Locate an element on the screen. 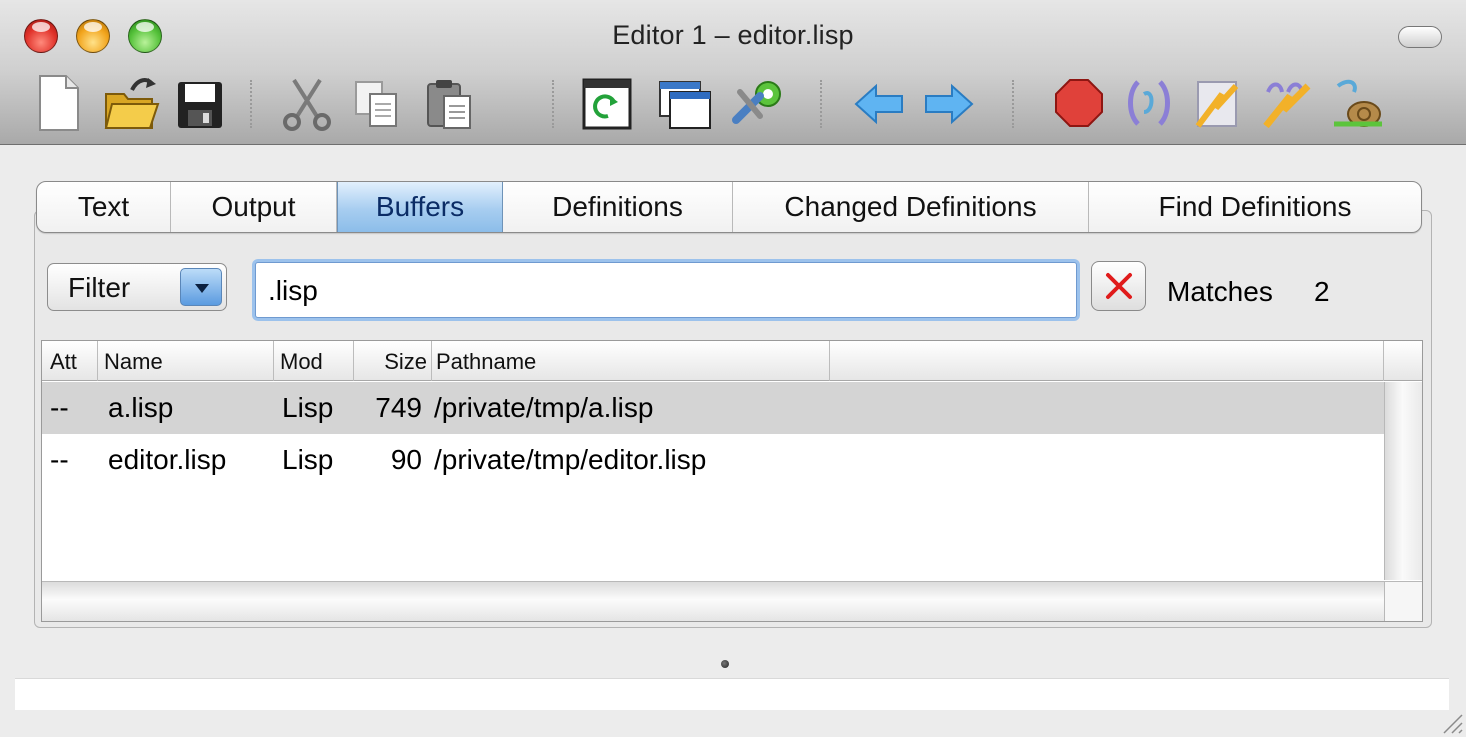  inspect-expression-icon is located at coordinates (1149, 103).